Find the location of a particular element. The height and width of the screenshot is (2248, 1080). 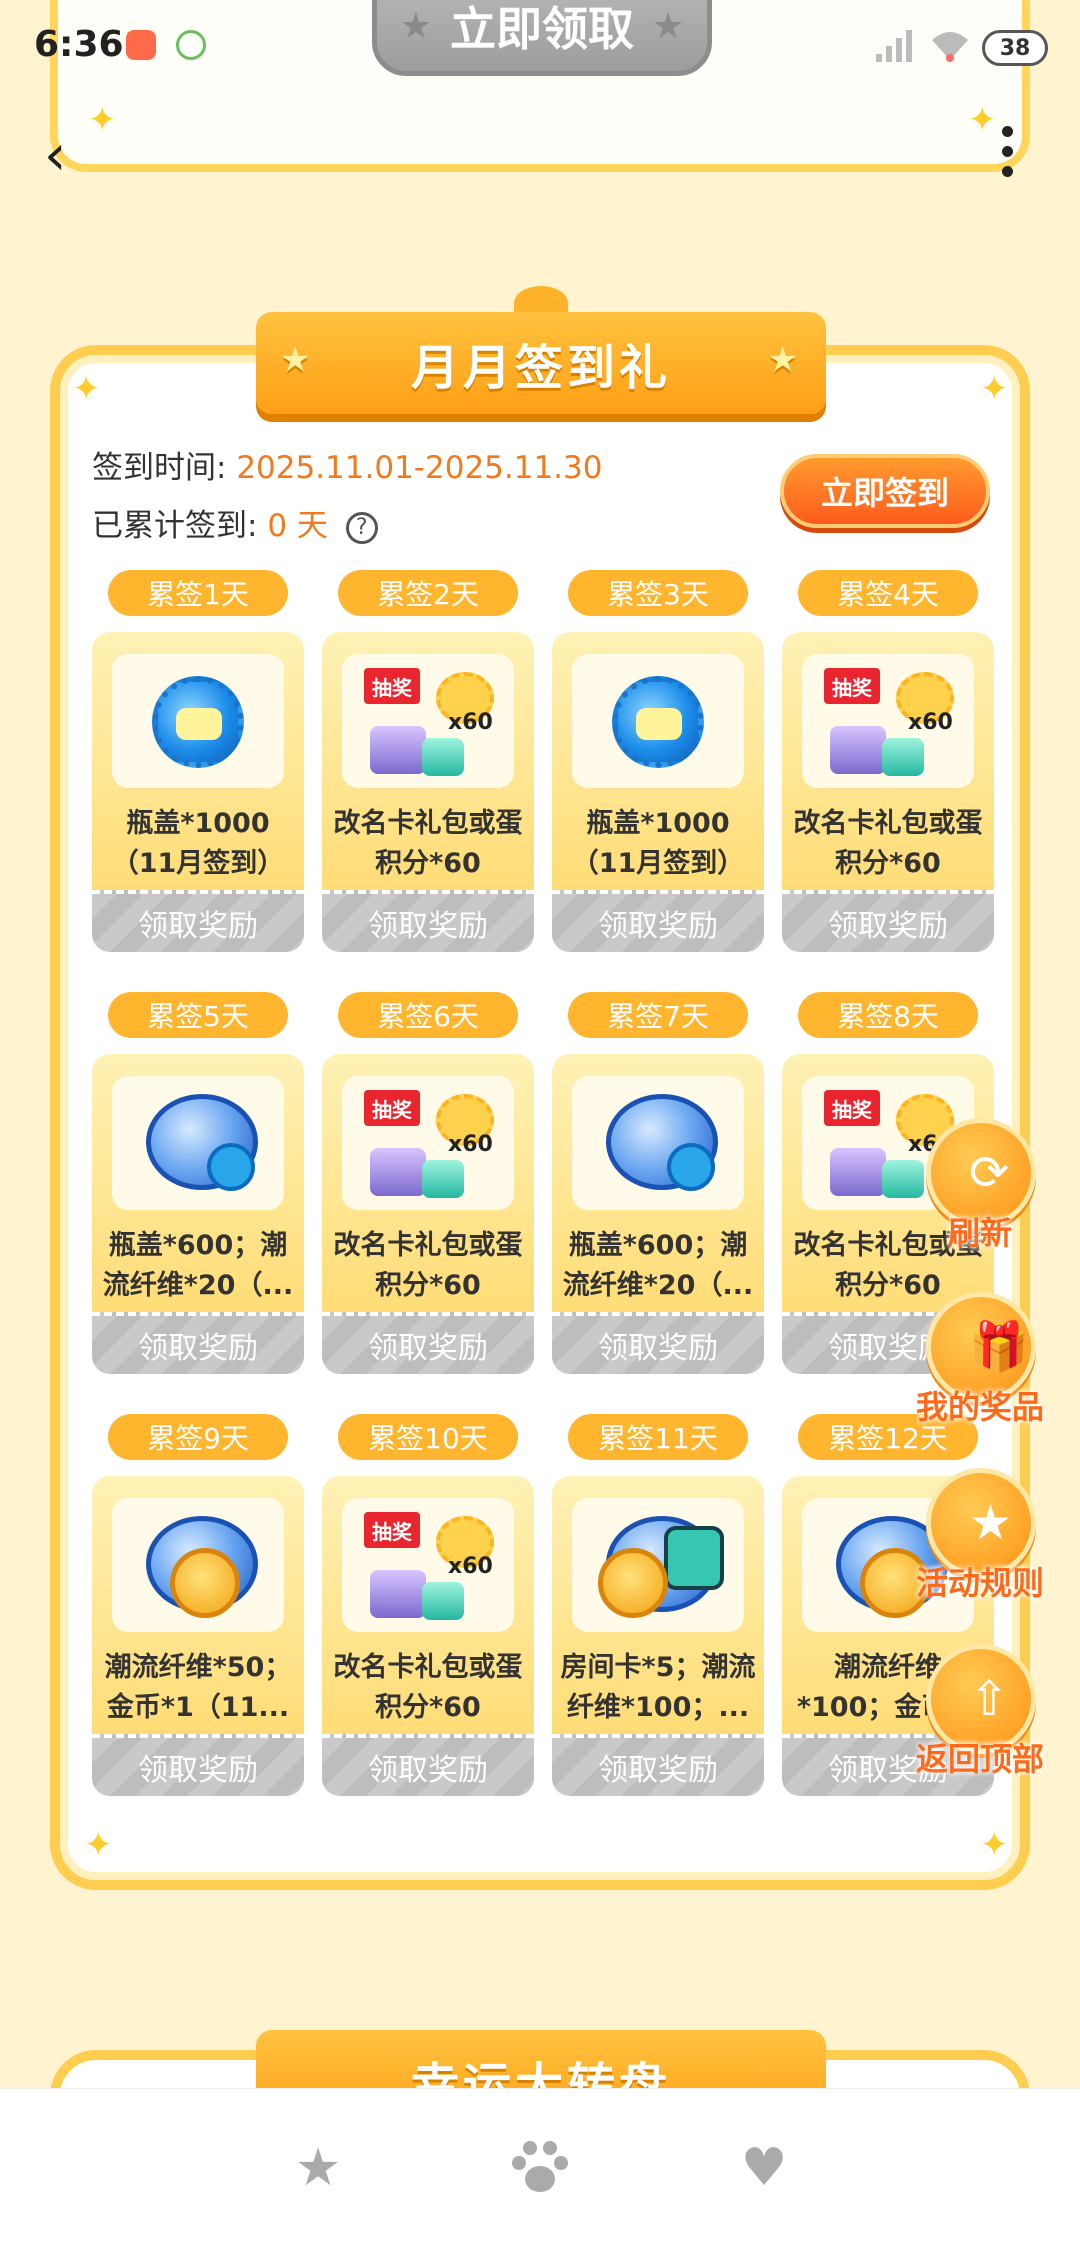

gift-count: x60 is located at coordinates (470, 1566).